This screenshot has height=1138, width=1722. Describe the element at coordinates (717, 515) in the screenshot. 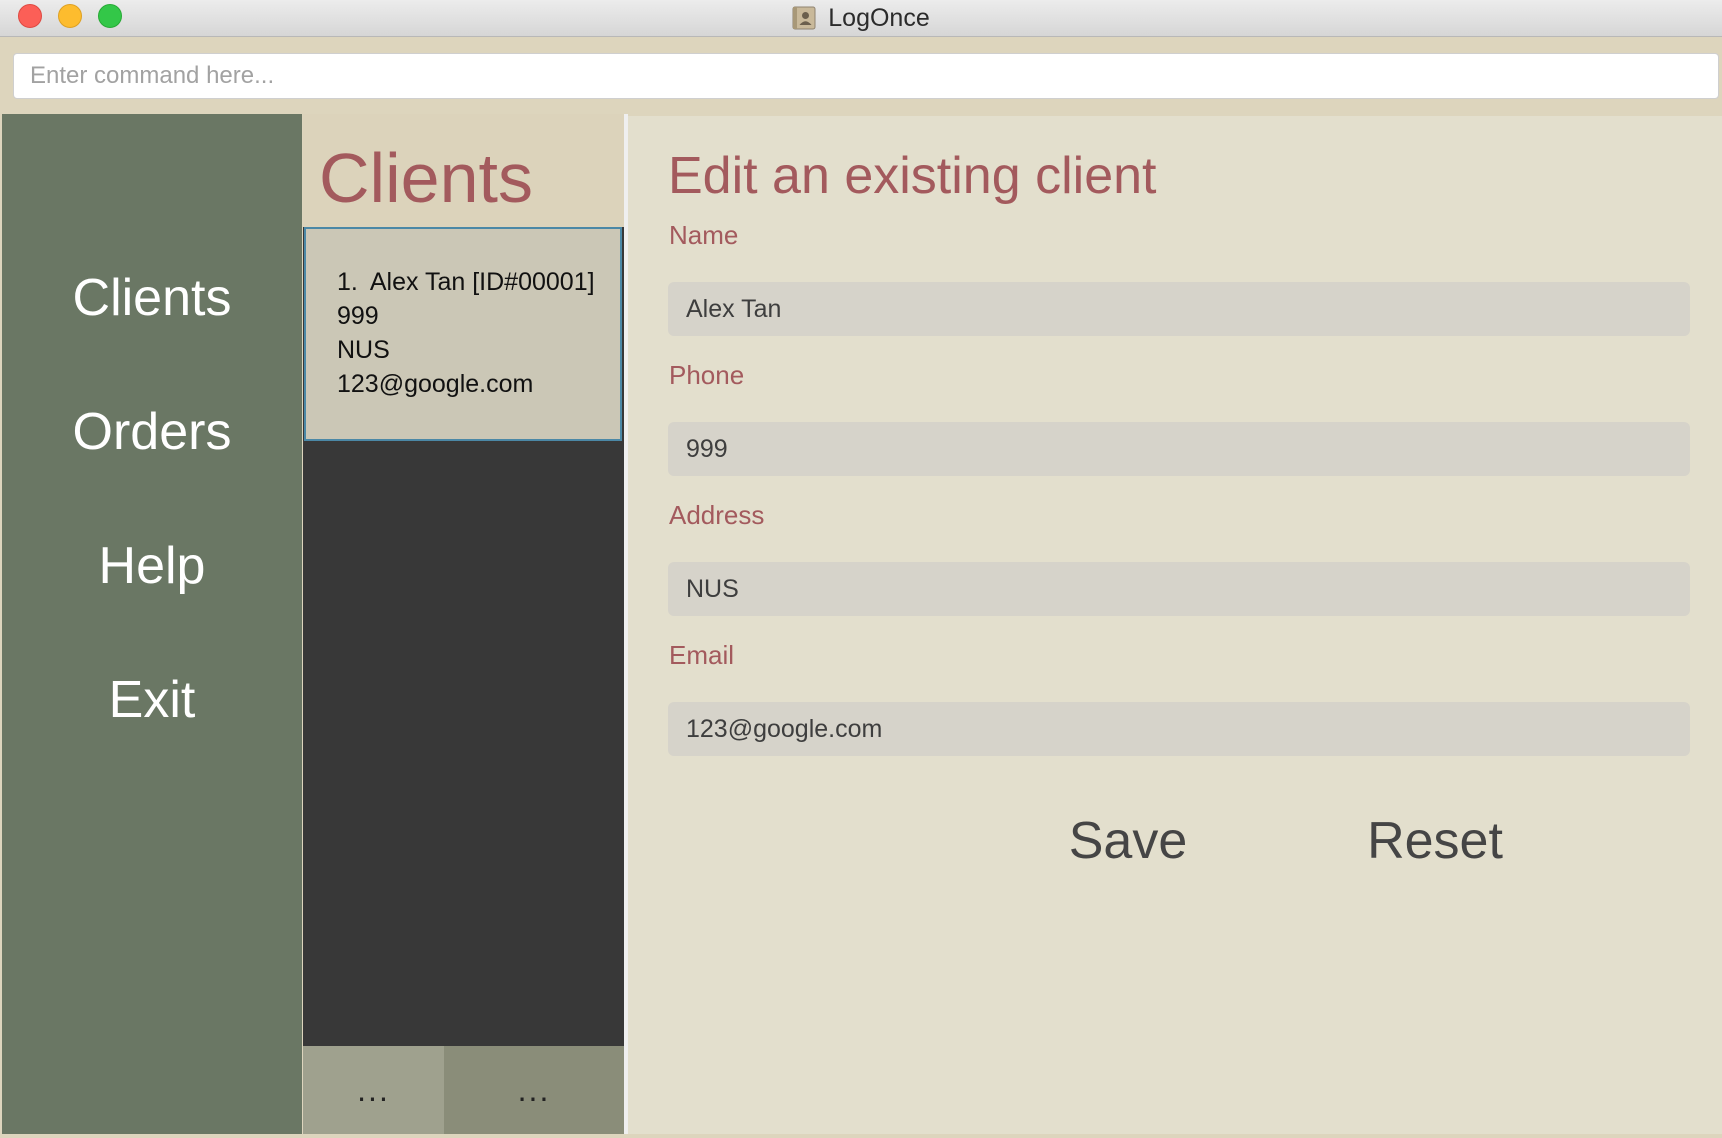

I see `address-label: Address` at that location.